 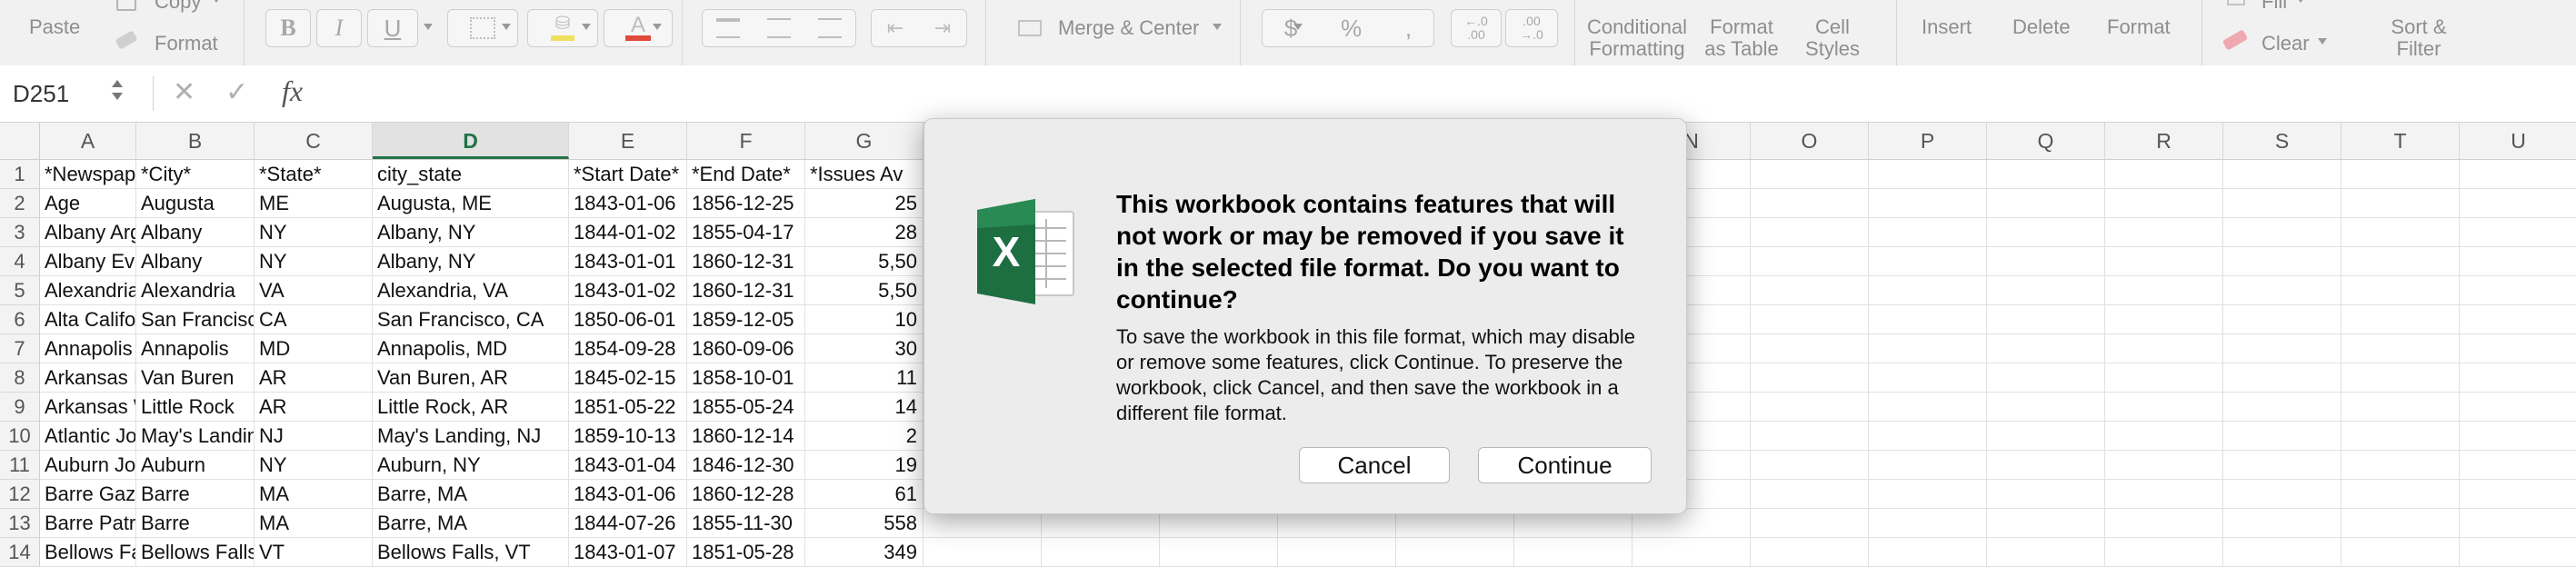 What do you see at coordinates (864, 319) in the screenshot?
I see `cell-g6: 10` at bounding box center [864, 319].